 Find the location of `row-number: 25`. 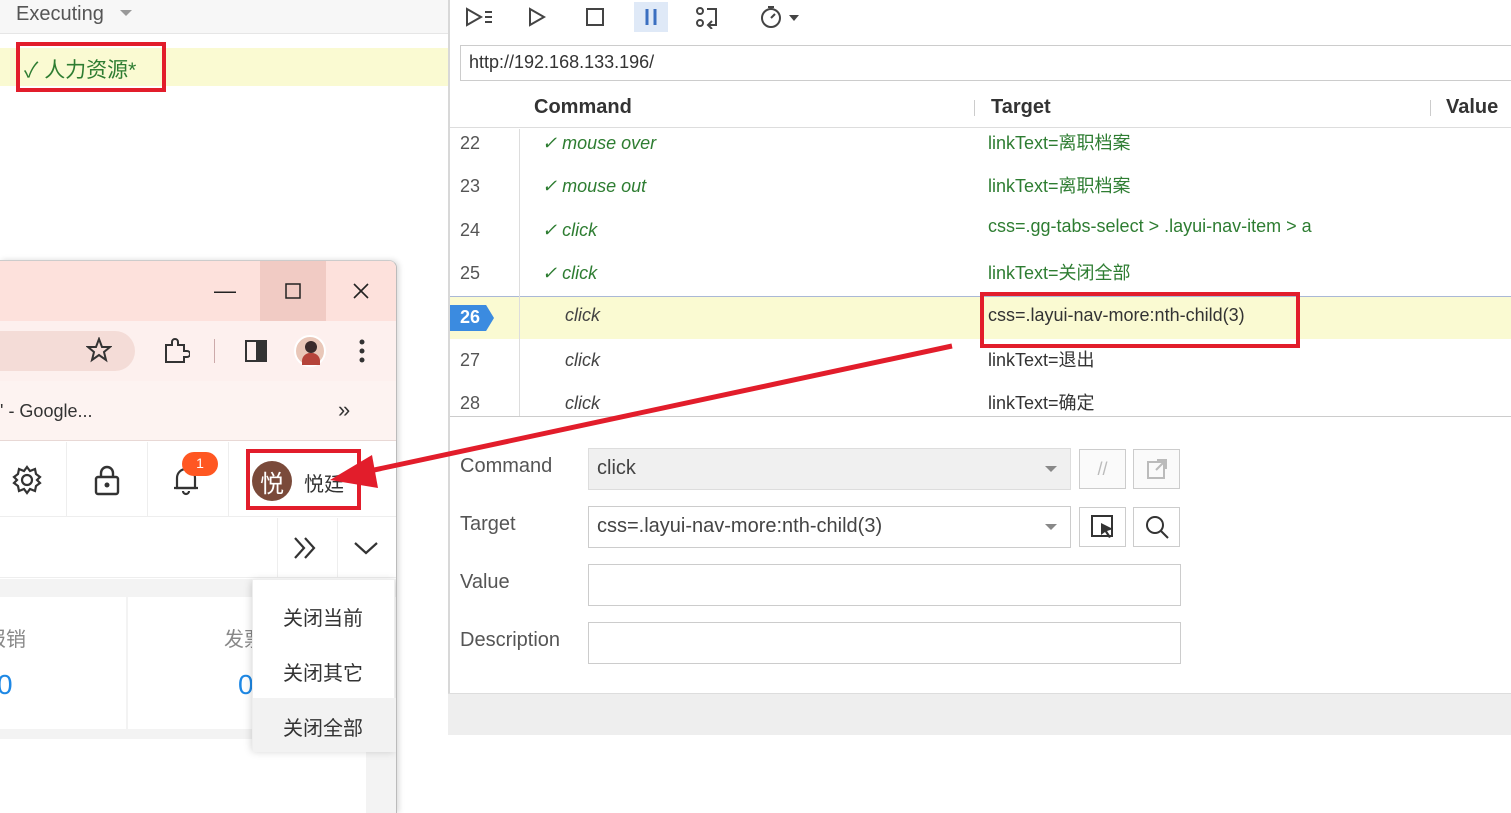

row-number: 25 is located at coordinates (470, 273).